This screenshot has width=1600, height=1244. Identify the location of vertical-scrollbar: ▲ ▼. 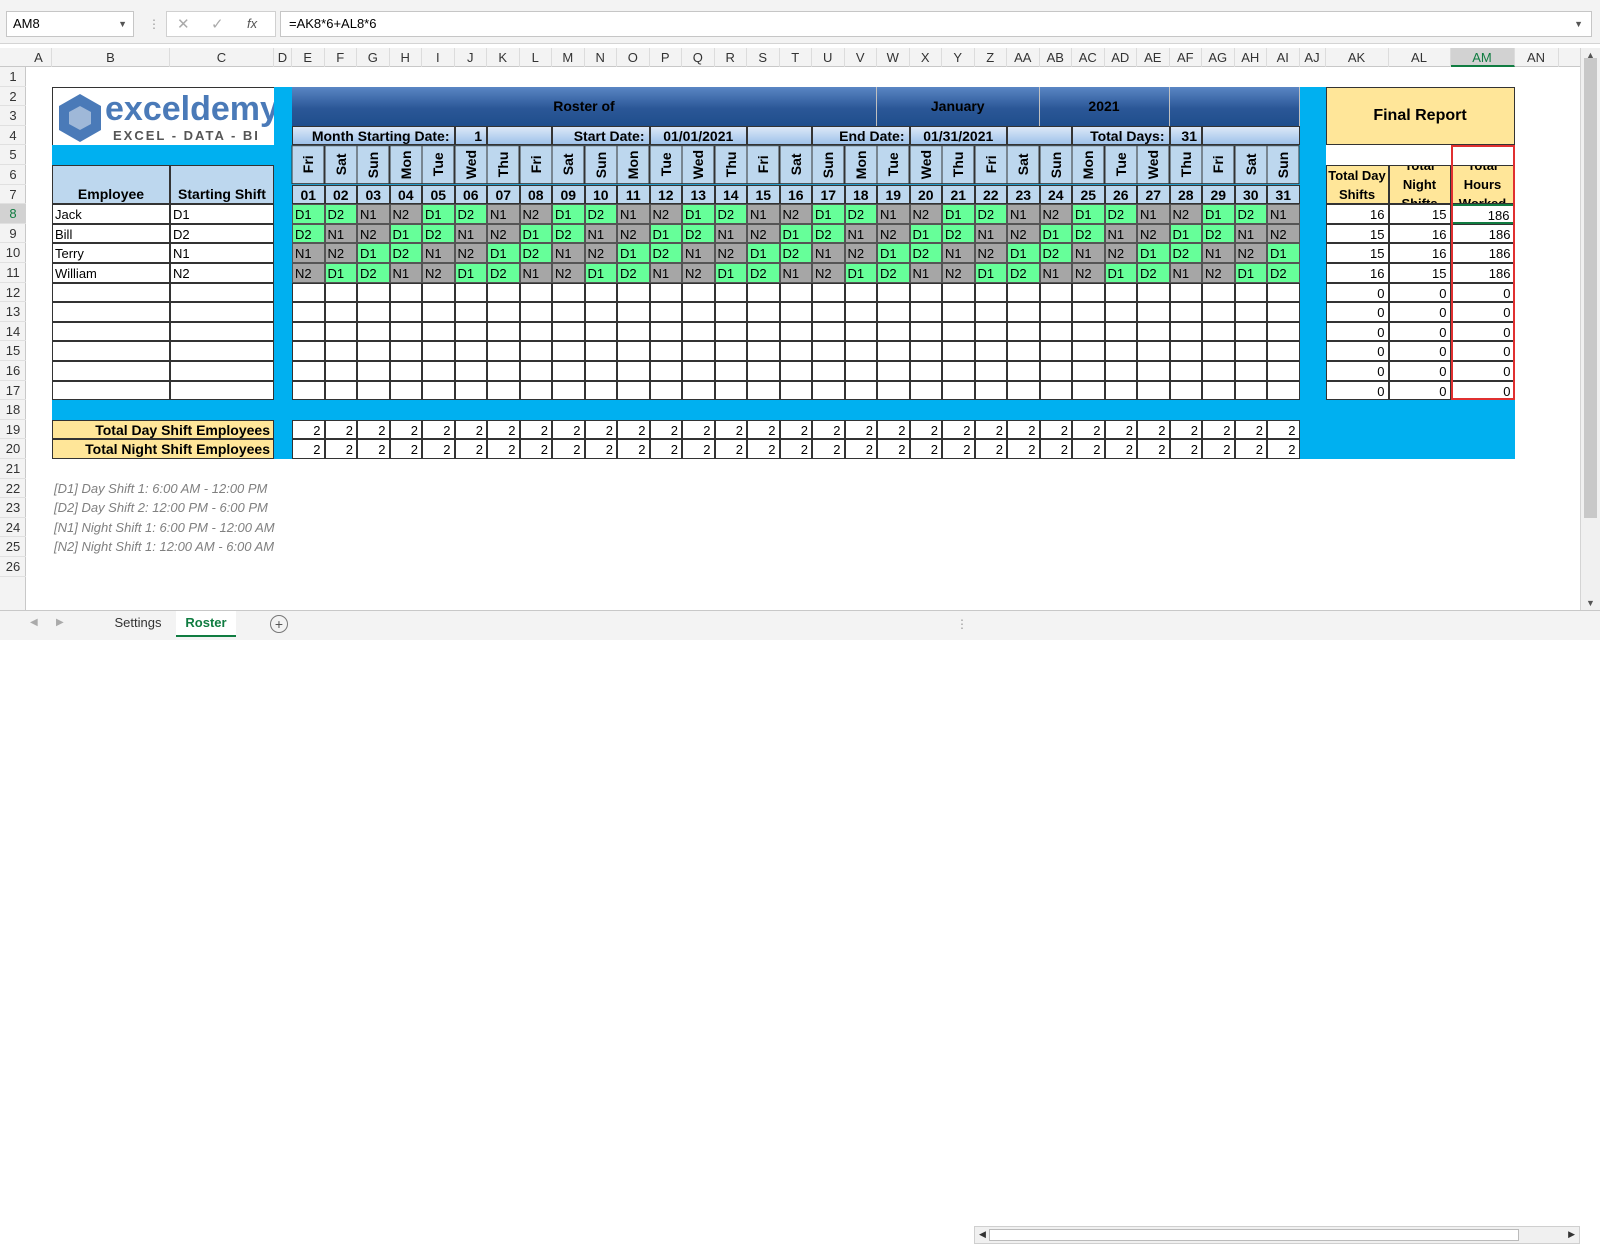
(1590, 329).